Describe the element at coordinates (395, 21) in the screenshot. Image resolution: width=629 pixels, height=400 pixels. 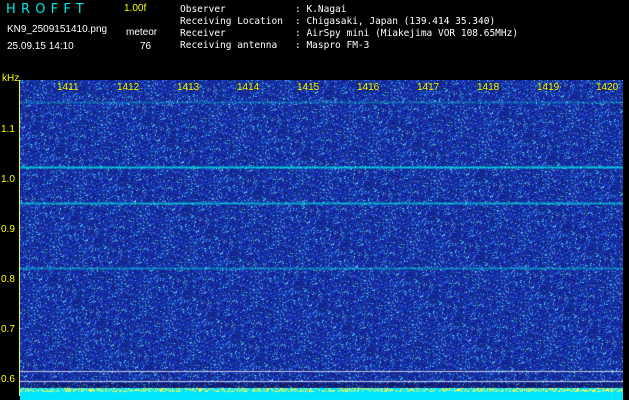
I see `info-value-location: : Chigasaki, Japan (139.414 35.340)` at that location.